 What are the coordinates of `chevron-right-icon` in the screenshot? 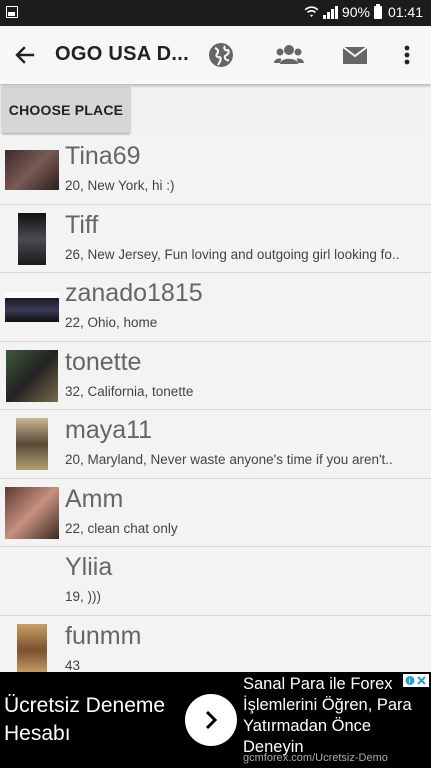 It's located at (211, 720).